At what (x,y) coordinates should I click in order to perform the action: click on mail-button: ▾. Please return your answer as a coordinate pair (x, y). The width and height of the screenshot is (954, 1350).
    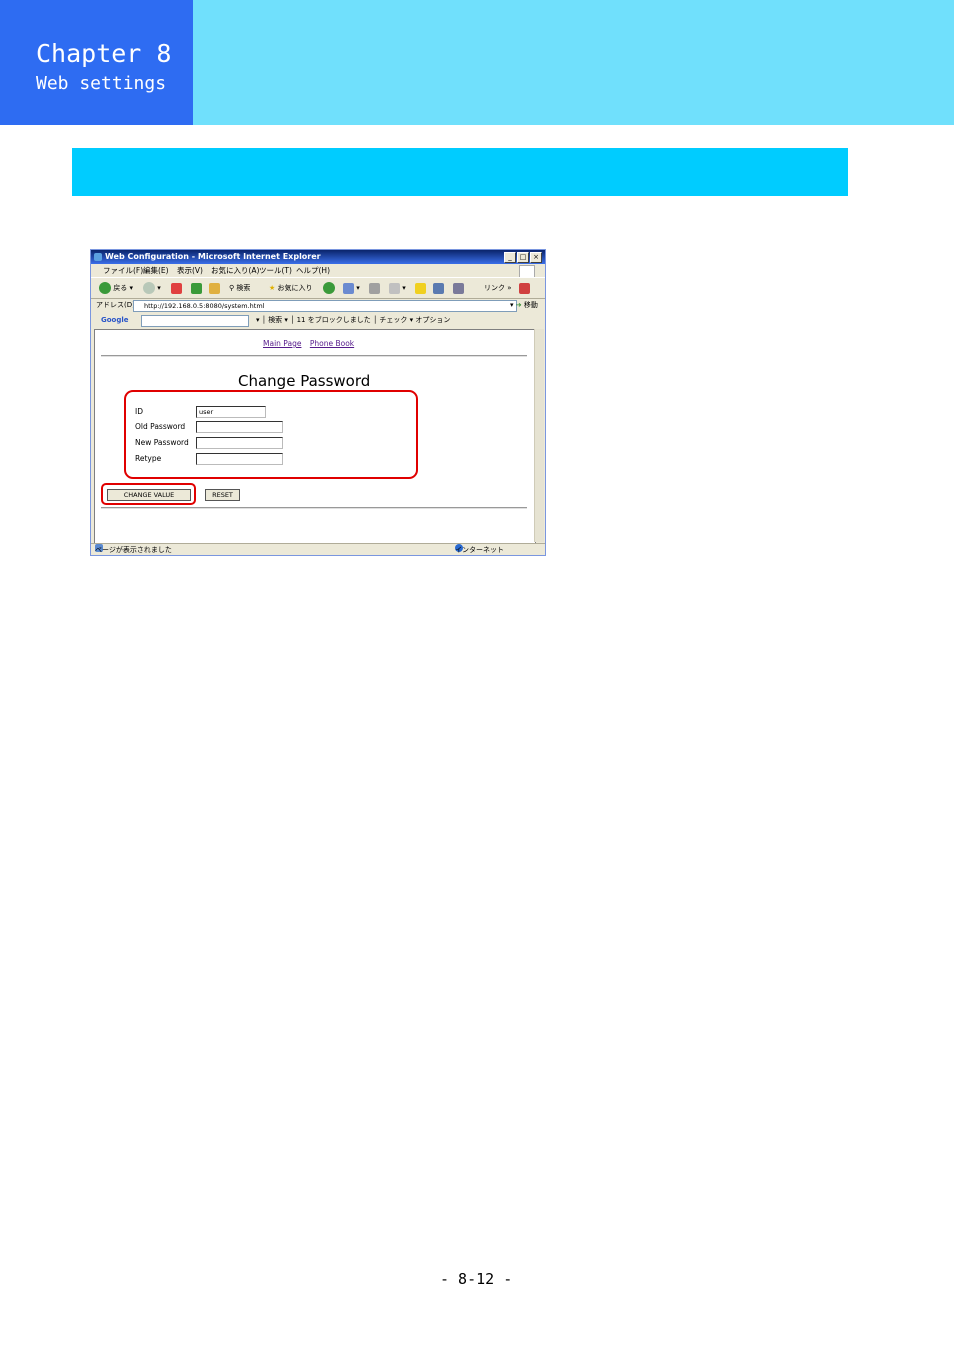
    Looking at the image, I should click on (351, 288).